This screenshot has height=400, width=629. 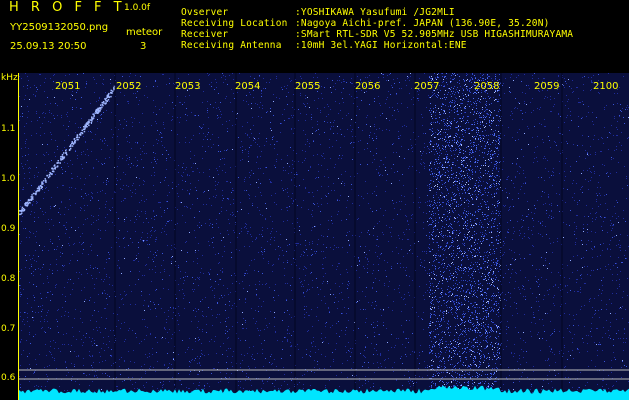 I want to click on y-tick-0.9: 0.9, so click(x=8, y=229).